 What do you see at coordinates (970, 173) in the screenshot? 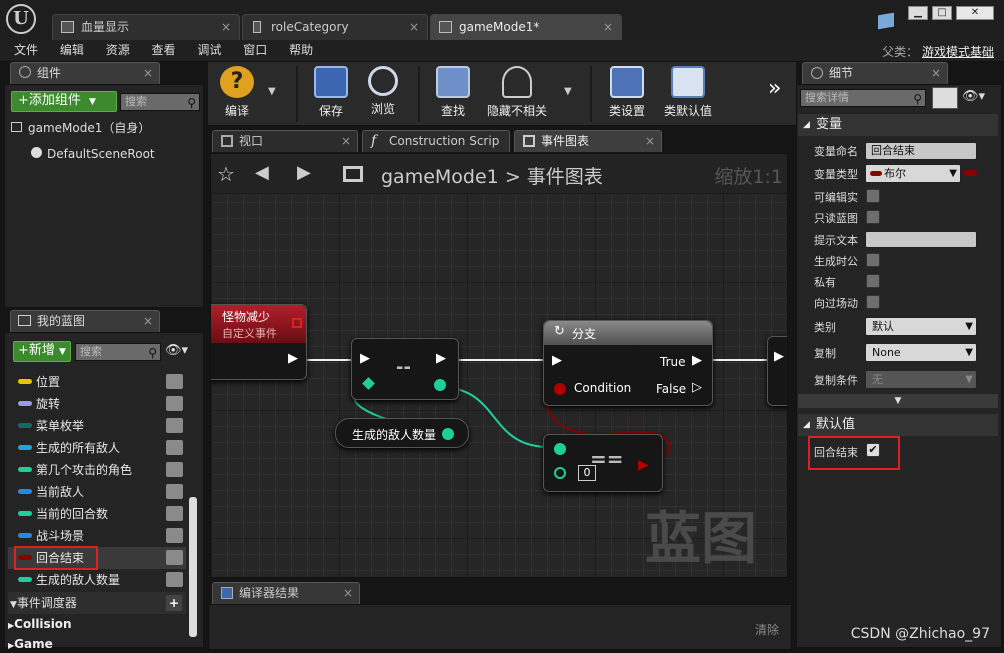
I see `container-type-pill-icon` at bounding box center [970, 173].